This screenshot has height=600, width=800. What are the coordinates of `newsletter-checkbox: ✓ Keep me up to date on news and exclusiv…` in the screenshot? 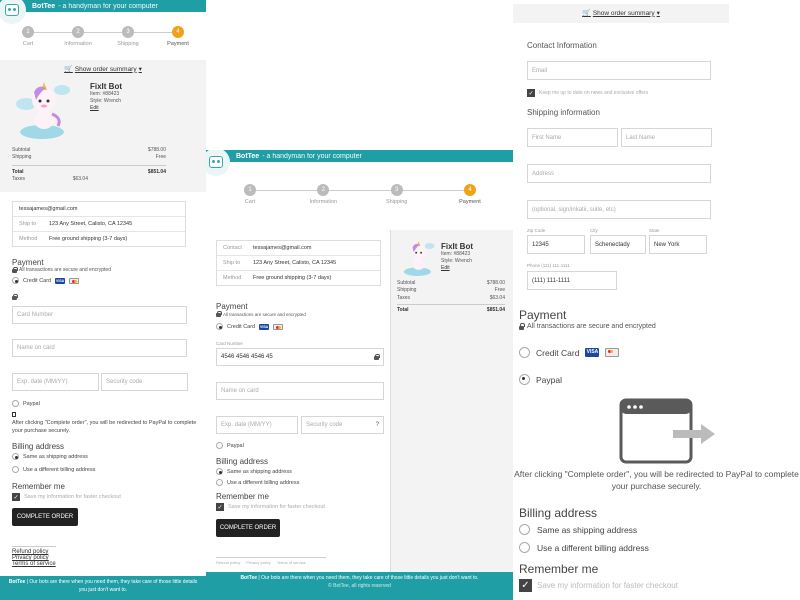 It's located at (587, 93).